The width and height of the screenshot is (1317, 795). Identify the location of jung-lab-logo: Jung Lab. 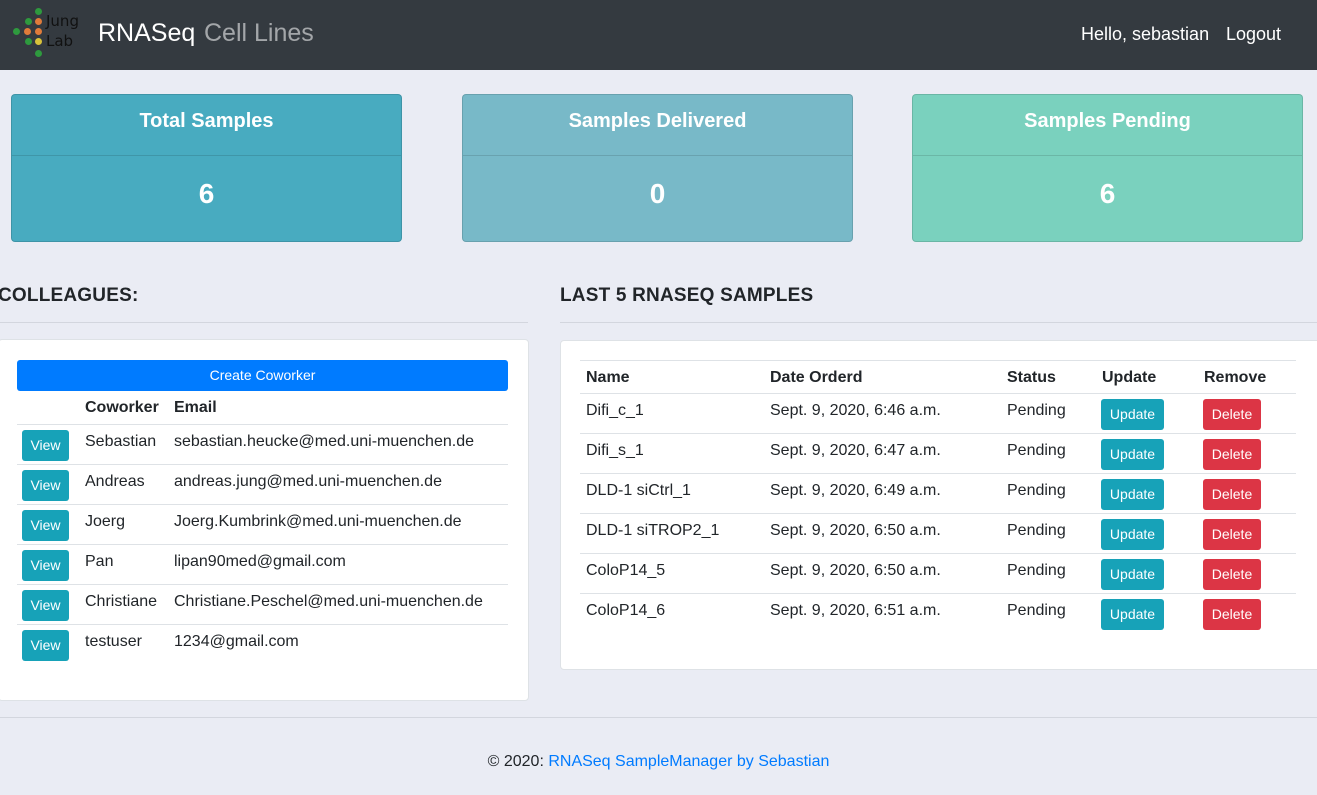
(46, 35).